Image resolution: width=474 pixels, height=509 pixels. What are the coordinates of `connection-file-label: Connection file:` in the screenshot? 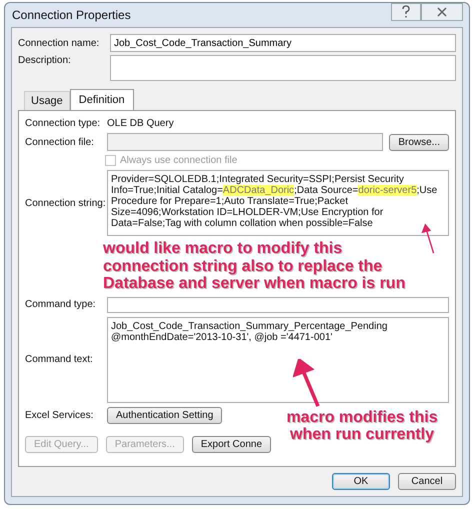 It's located at (60, 142).